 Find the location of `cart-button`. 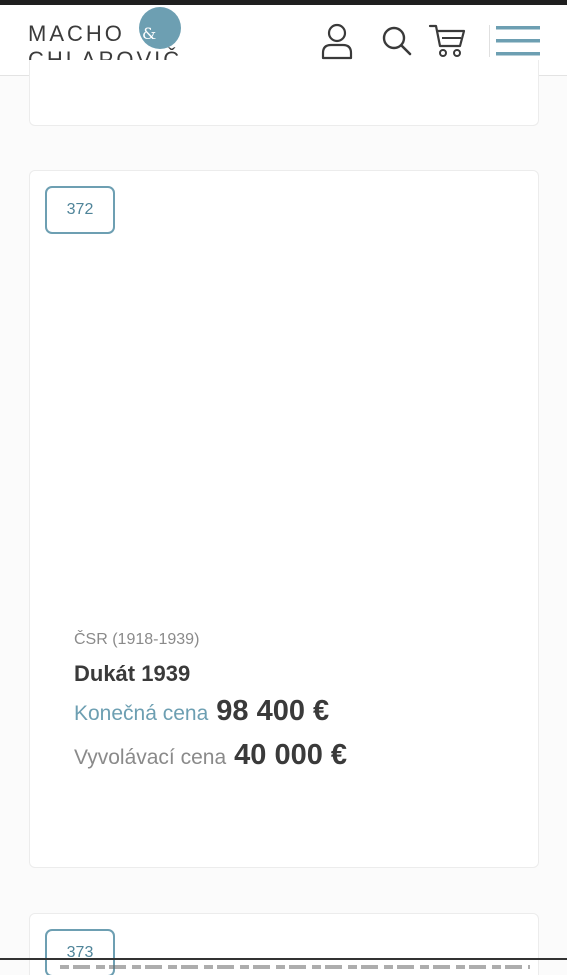

cart-button is located at coordinates (447, 41).